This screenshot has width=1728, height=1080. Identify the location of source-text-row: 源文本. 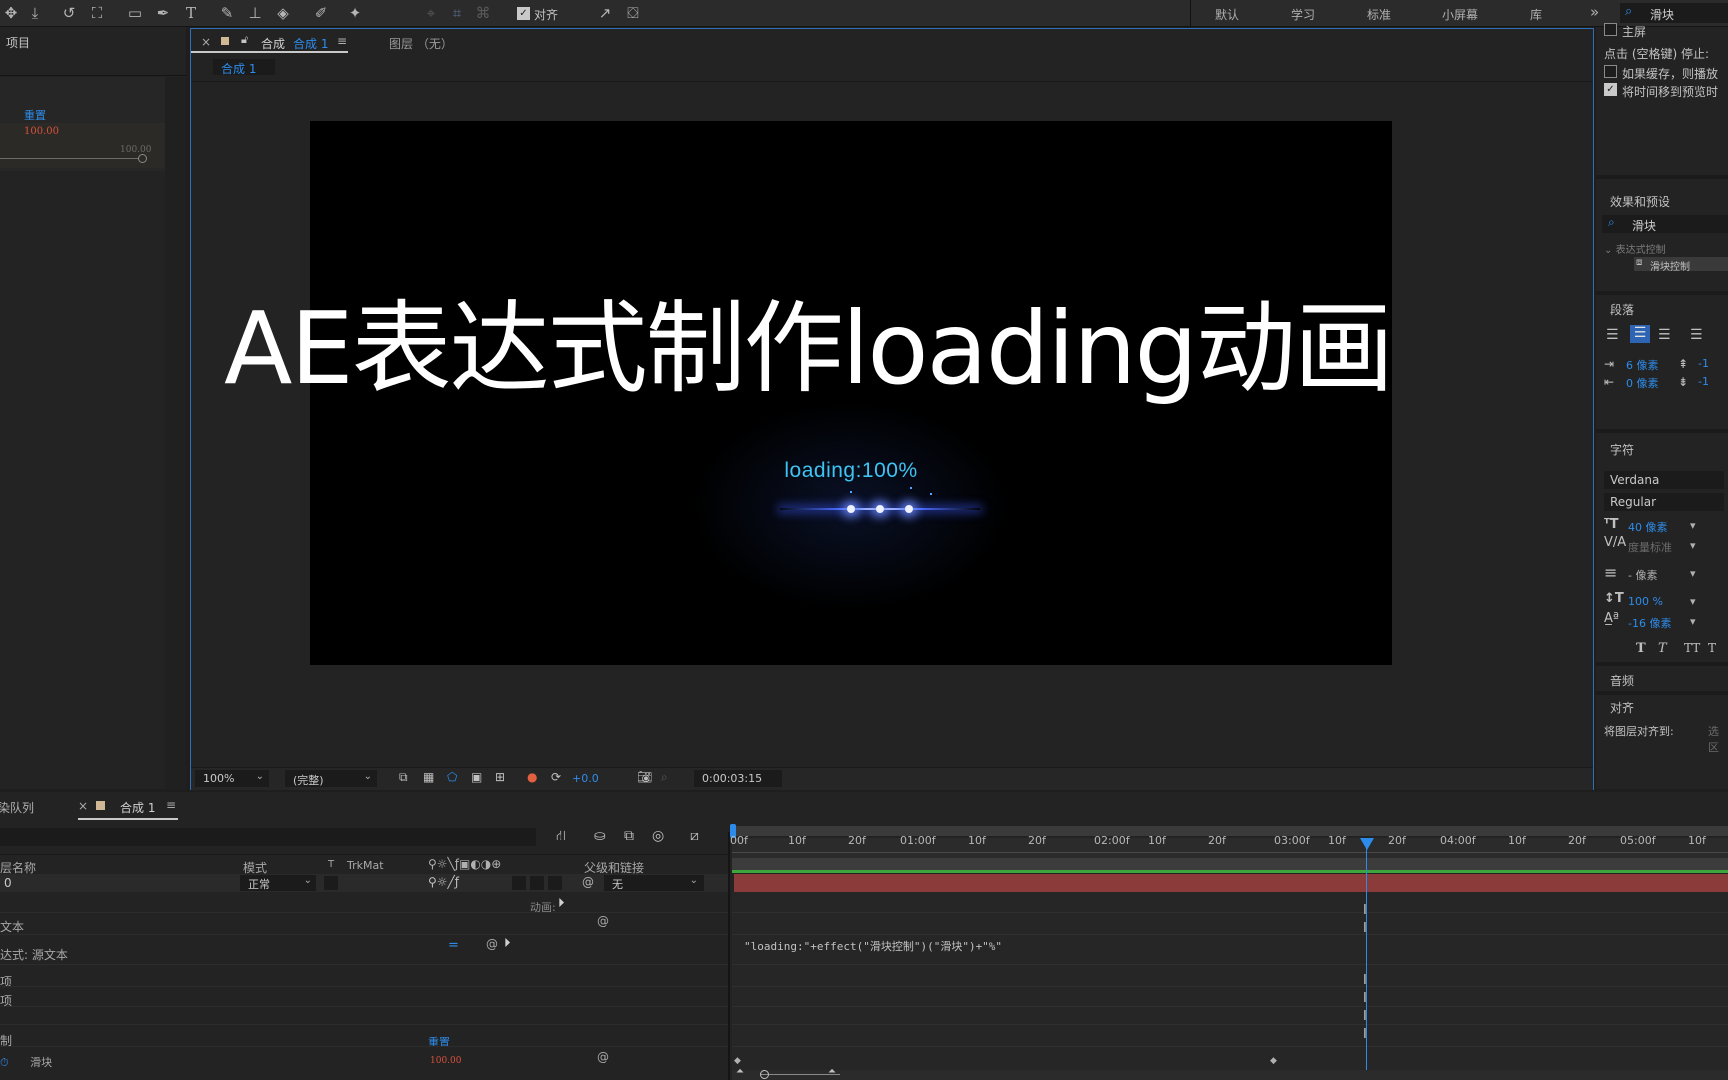
(12, 926).